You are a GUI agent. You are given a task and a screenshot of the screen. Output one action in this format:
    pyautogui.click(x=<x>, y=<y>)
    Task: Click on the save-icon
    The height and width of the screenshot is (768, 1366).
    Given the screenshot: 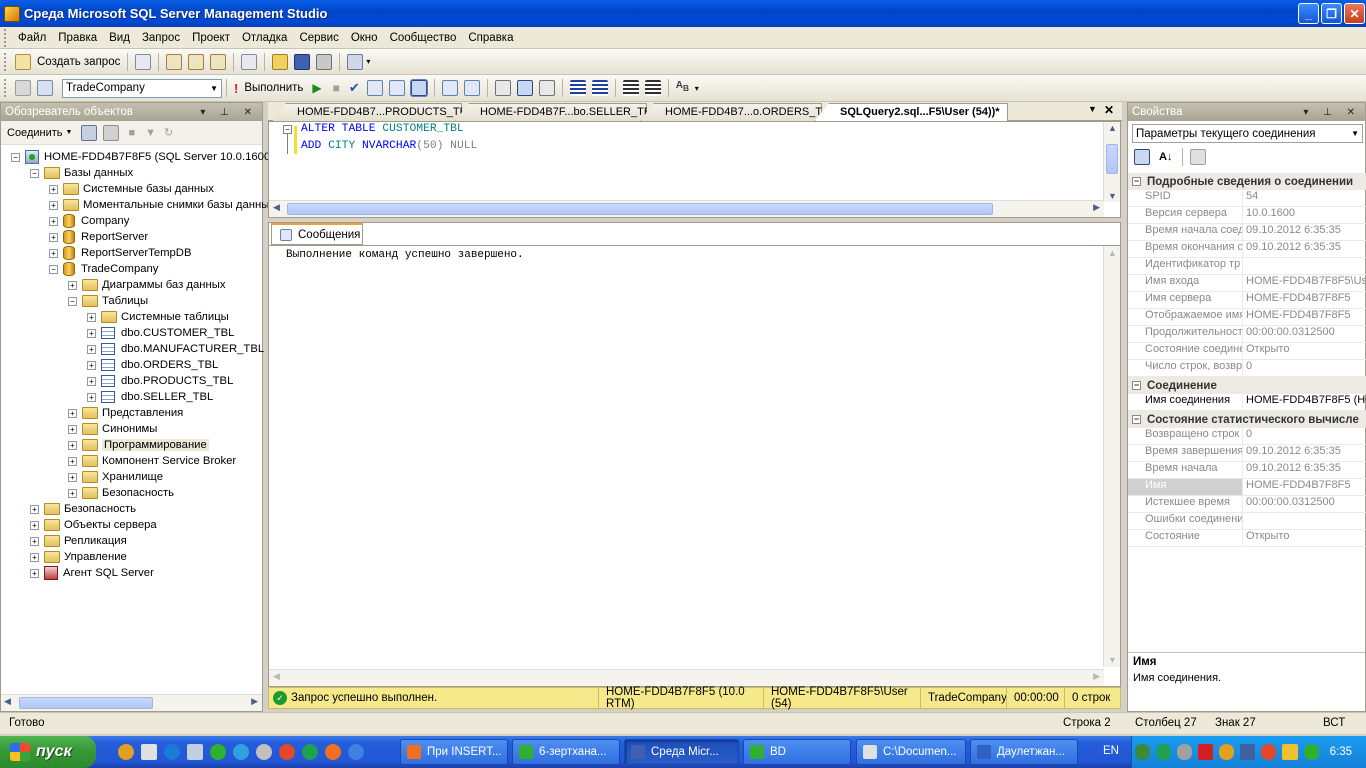 What is the action you would take?
    pyautogui.click(x=302, y=61)
    